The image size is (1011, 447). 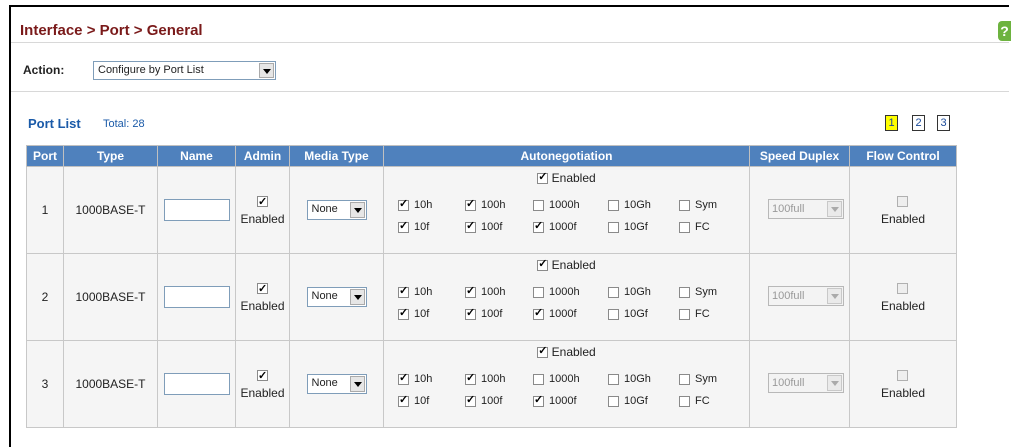 What do you see at coordinates (943, 123) in the screenshot?
I see `page-link-3: 3` at bounding box center [943, 123].